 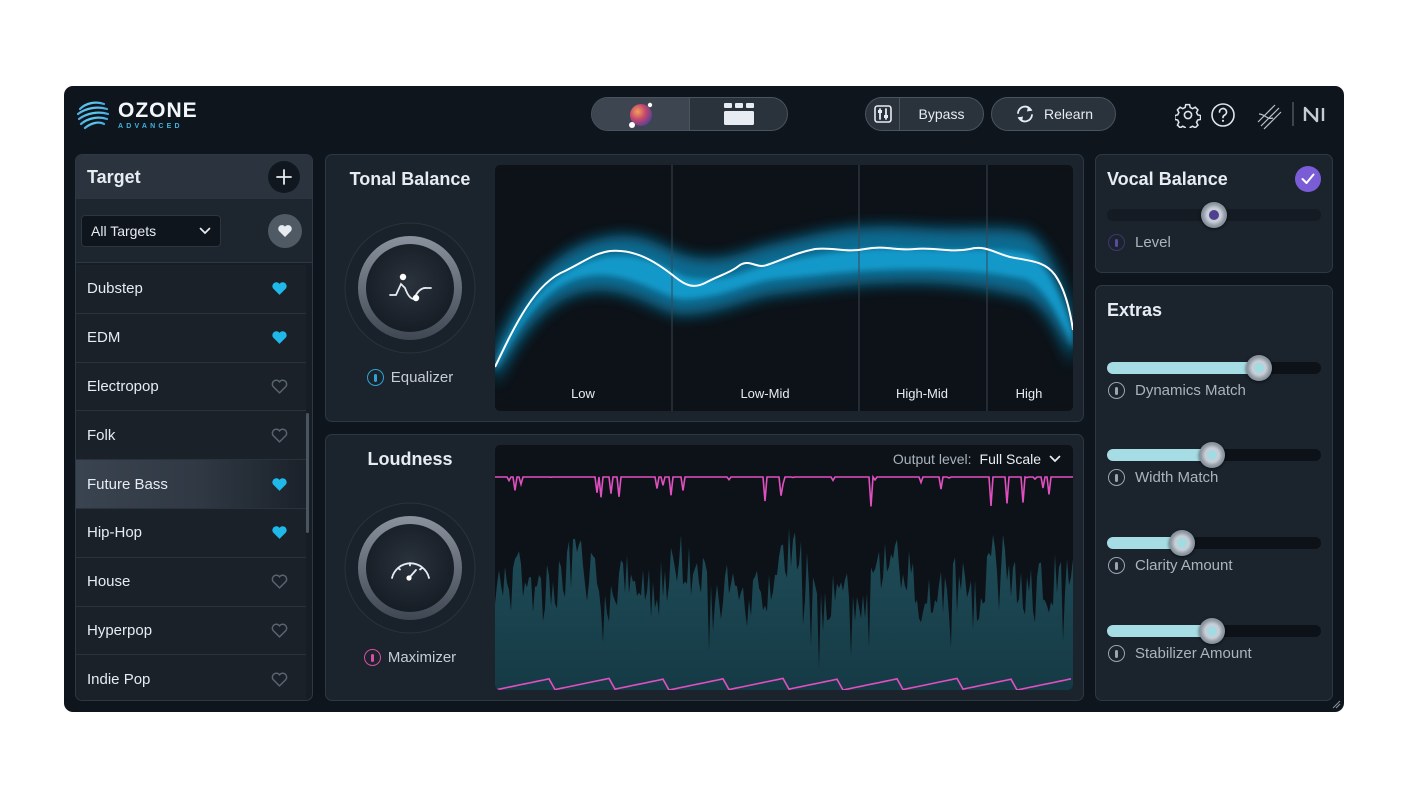 I want to click on favorites-filter-button, so click(x=285, y=230).